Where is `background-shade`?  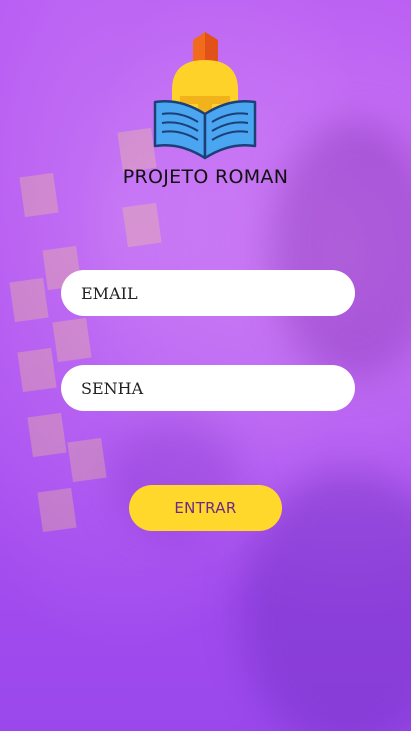 background-shade is located at coordinates (340, 250).